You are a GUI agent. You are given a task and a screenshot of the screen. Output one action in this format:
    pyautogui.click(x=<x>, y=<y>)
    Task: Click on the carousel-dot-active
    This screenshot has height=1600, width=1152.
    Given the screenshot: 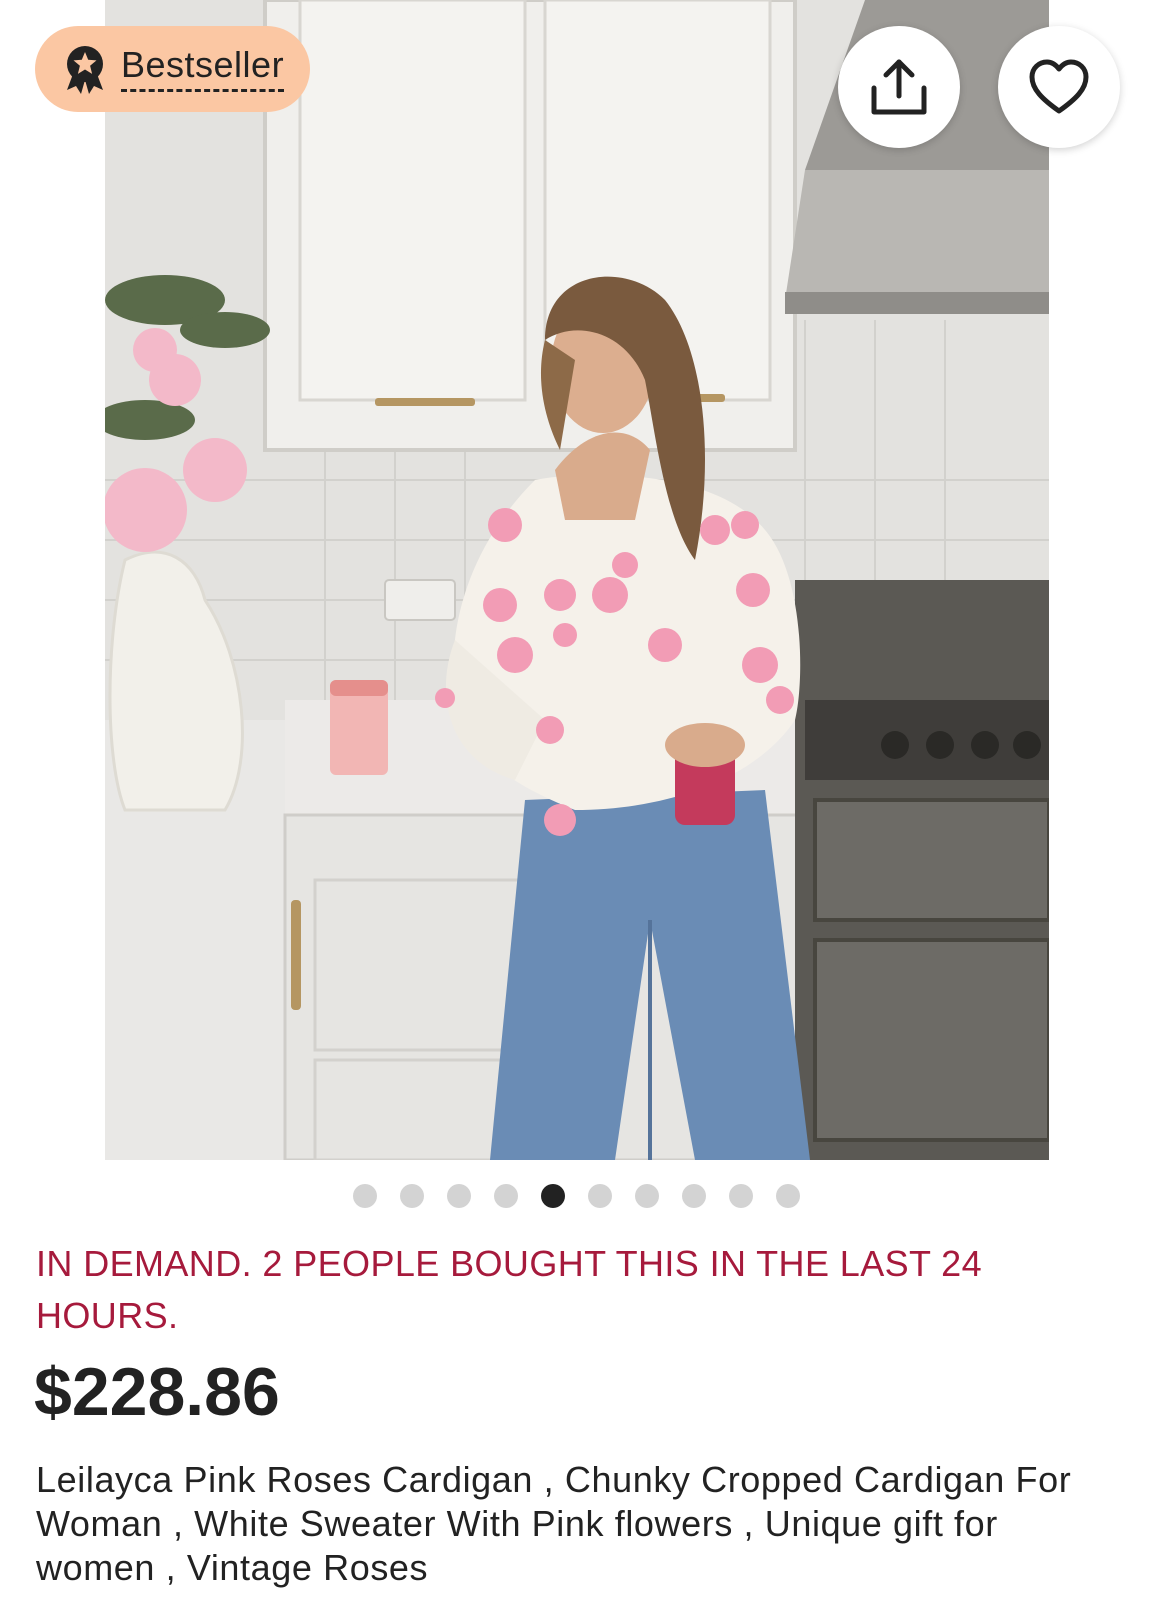 What is the action you would take?
    pyautogui.click(x=552, y=1196)
    